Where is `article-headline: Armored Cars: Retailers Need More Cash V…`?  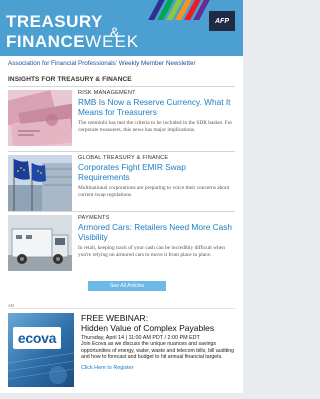
article-headline: Armored Cars: Retailers Need More Cash V… is located at coordinates (156, 232).